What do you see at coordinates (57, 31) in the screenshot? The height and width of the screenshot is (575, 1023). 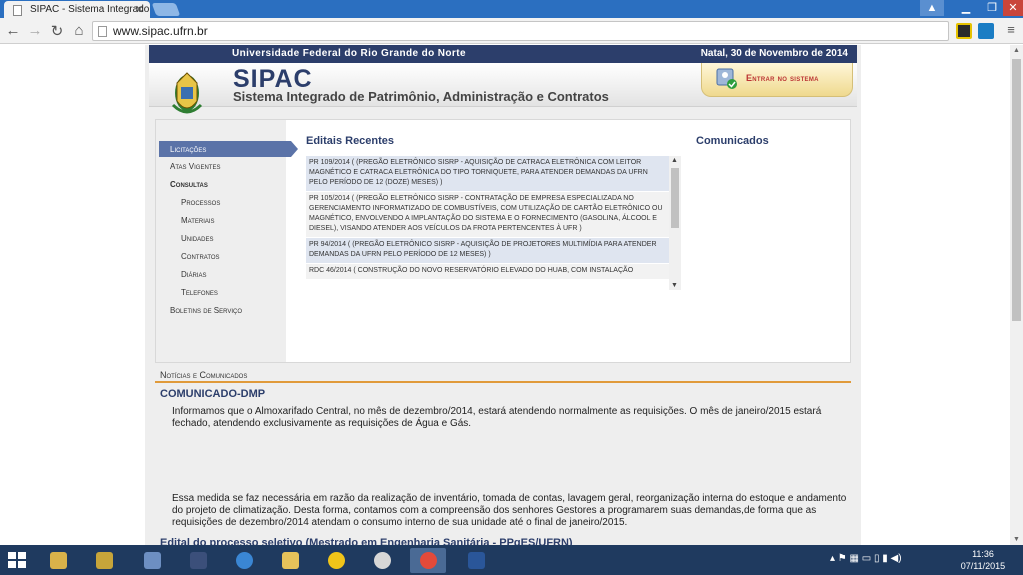 I see `reload-icon: ↻` at bounding box center [57, 31].